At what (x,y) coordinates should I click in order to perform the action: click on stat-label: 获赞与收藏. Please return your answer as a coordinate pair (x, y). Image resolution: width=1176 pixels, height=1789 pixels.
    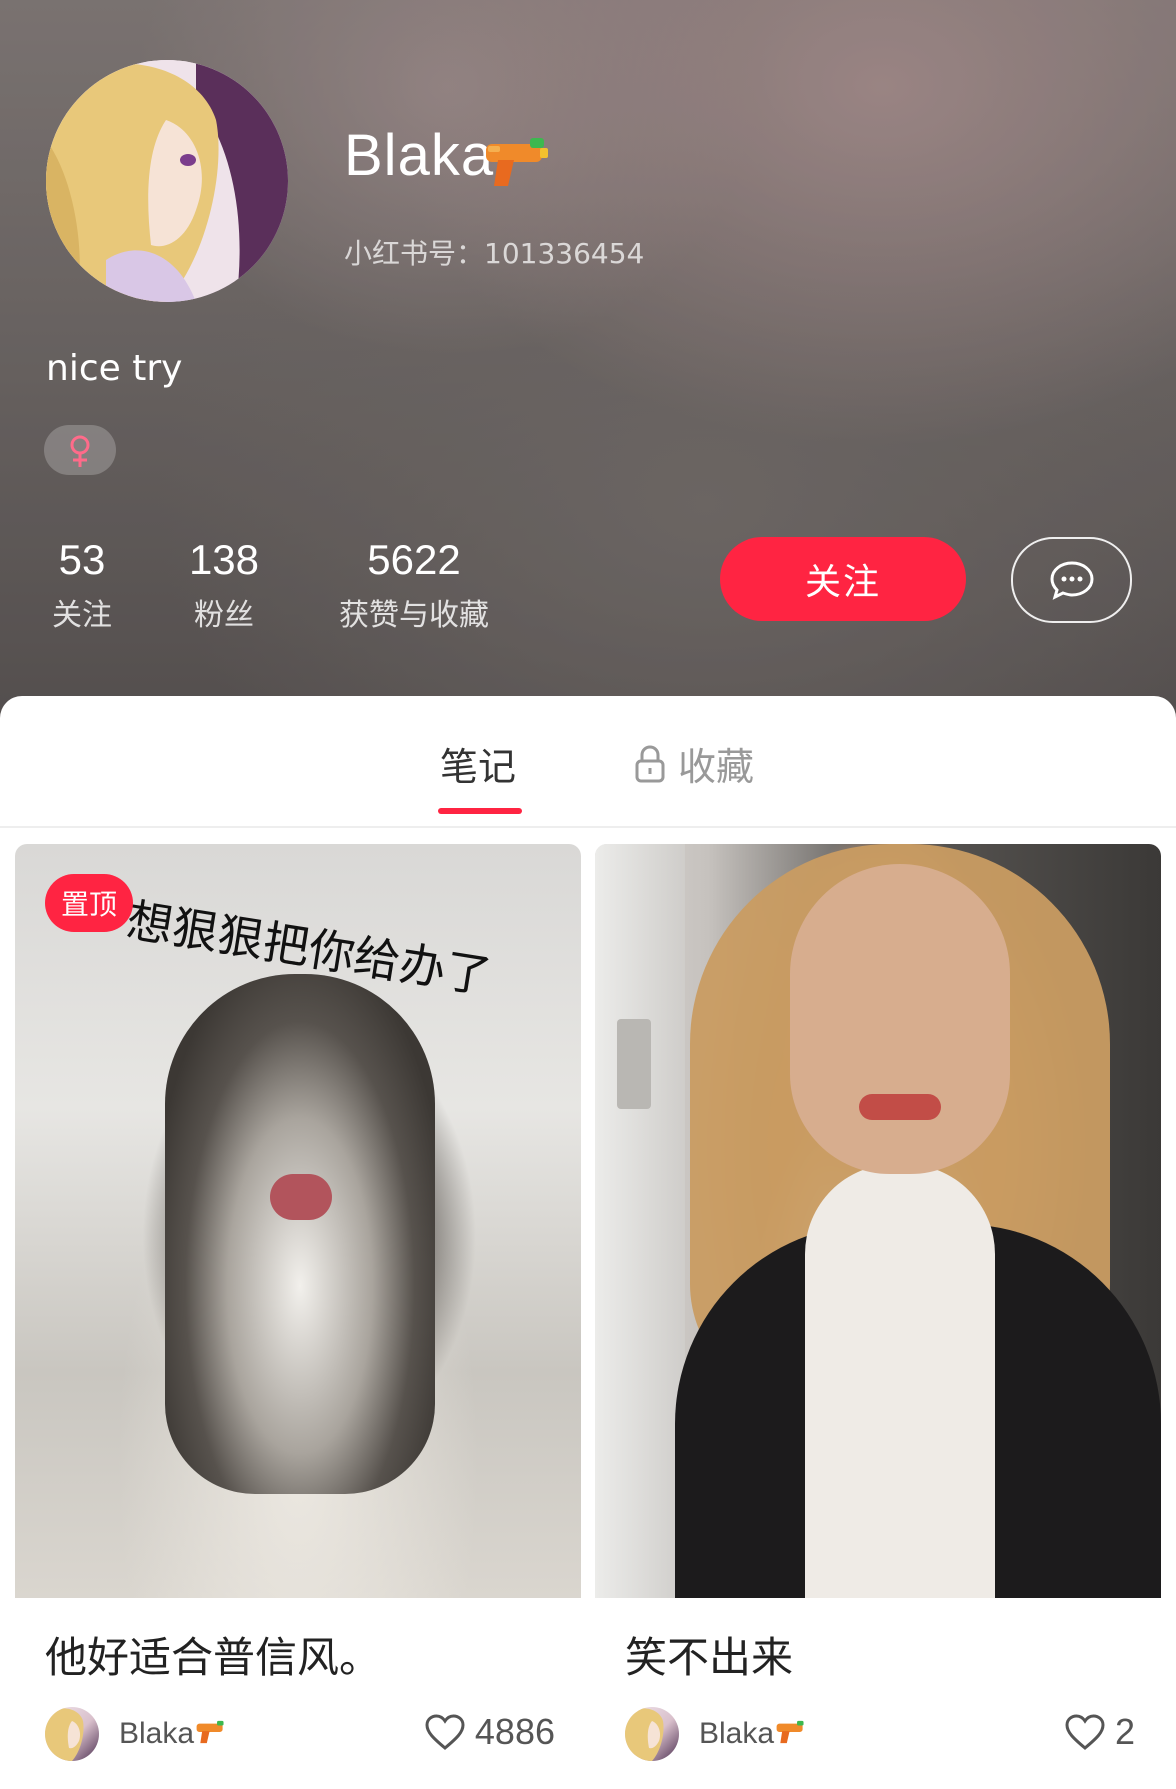
    Looking at the image, I should click on (414, 615).